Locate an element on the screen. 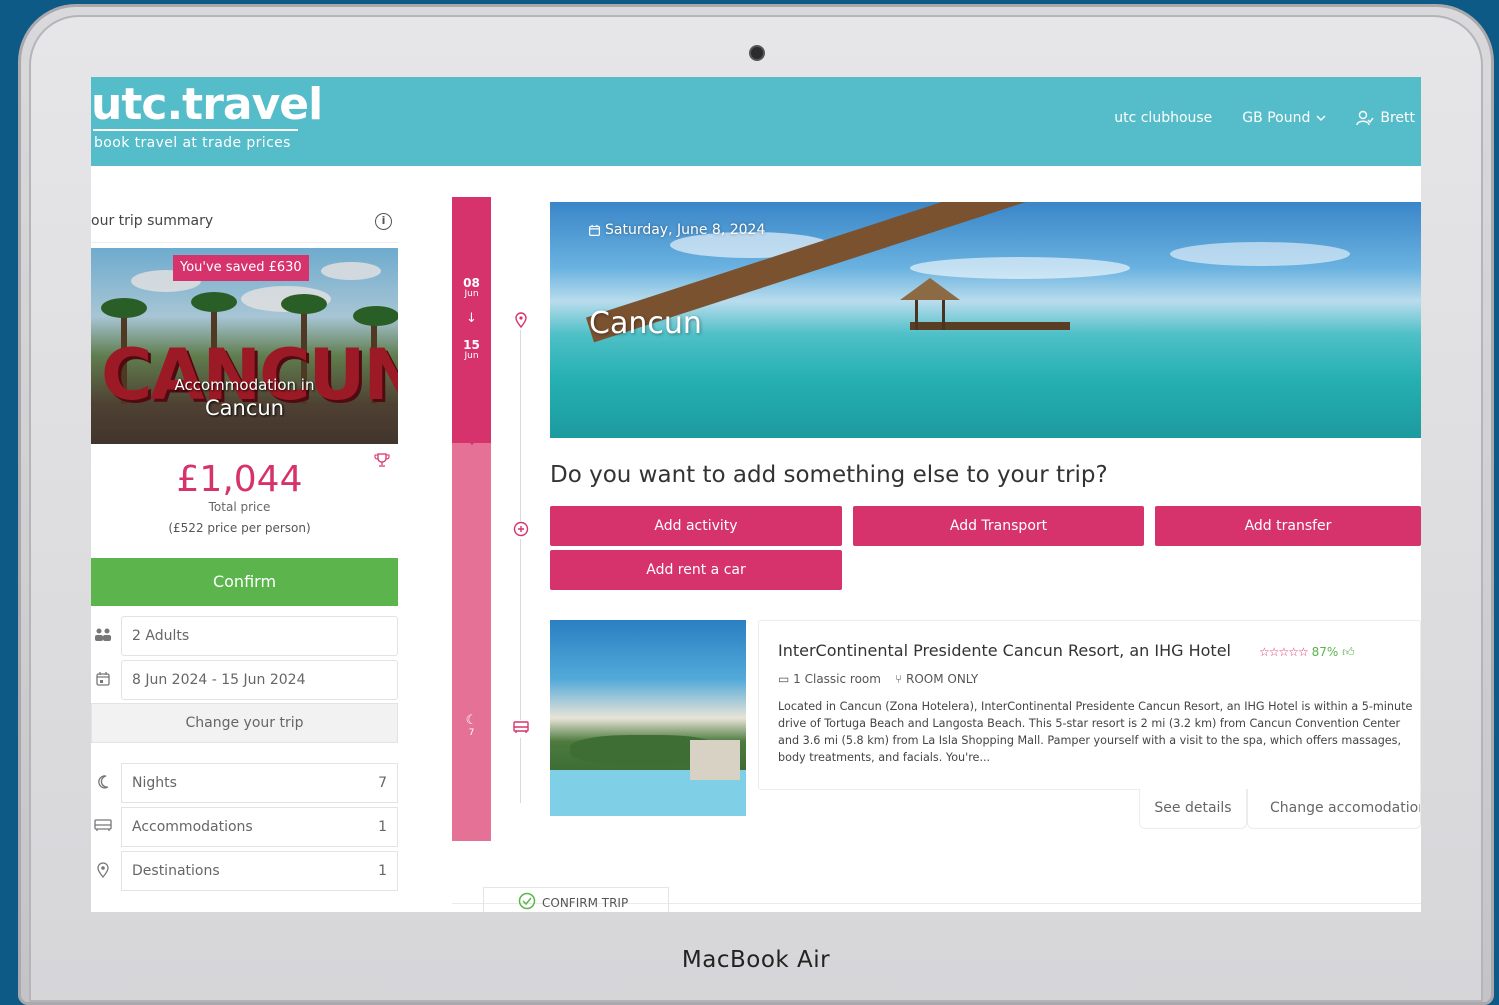 Image resolution: width=1499 pixels, height=1005 pixels. hotel-photo is located at coordinates (648, 718).